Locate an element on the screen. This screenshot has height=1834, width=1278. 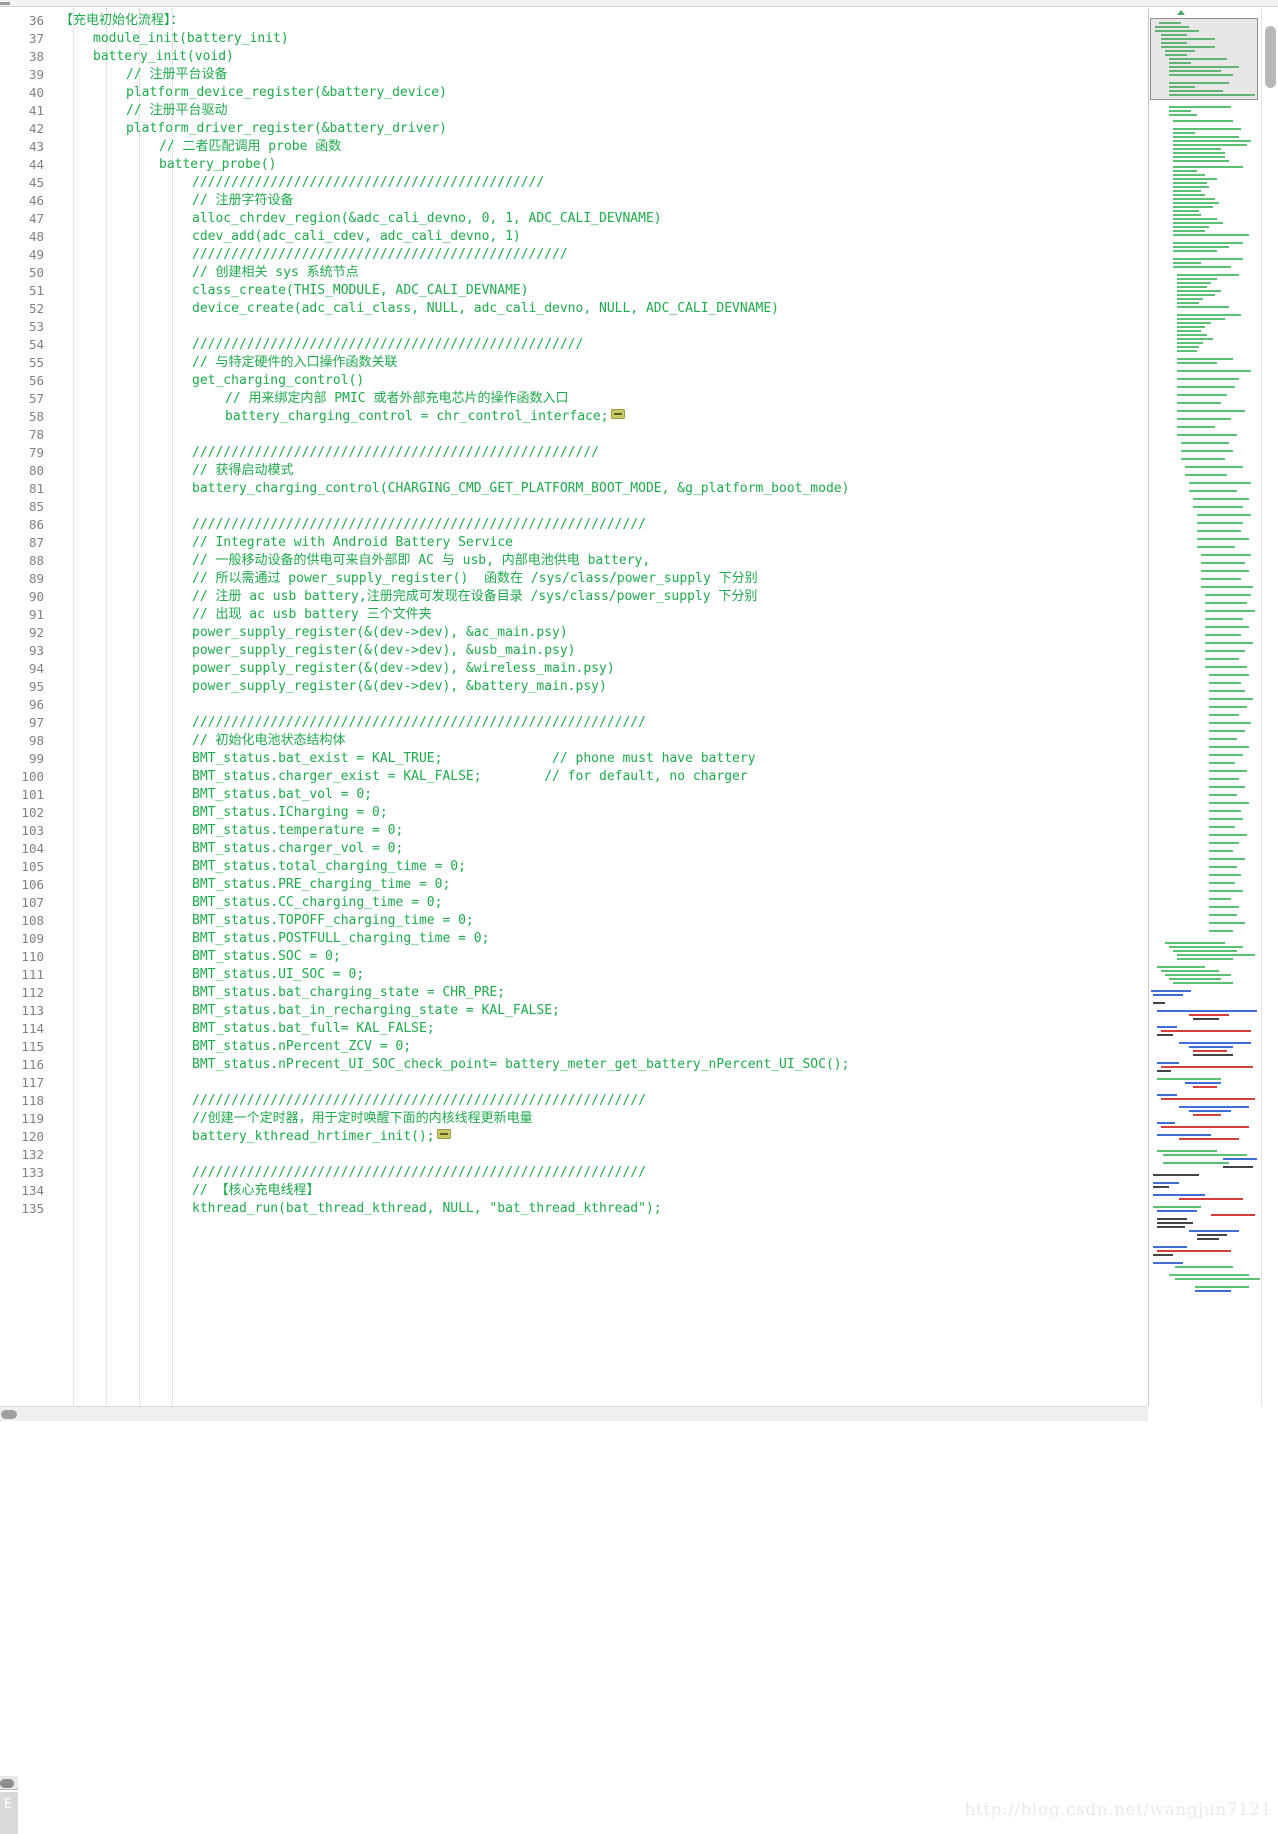
code-line: // 二者匹配调用 probe 函数 is located at coordinates (250, 147).